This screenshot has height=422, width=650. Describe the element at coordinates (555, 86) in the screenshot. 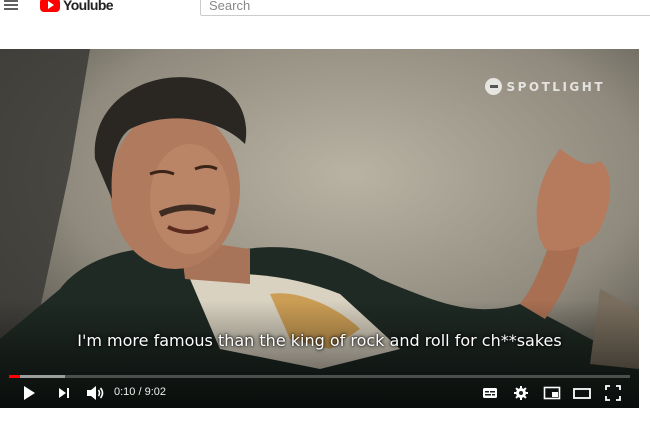

I see `watermark-text: SPOTLIGHT` at that location.